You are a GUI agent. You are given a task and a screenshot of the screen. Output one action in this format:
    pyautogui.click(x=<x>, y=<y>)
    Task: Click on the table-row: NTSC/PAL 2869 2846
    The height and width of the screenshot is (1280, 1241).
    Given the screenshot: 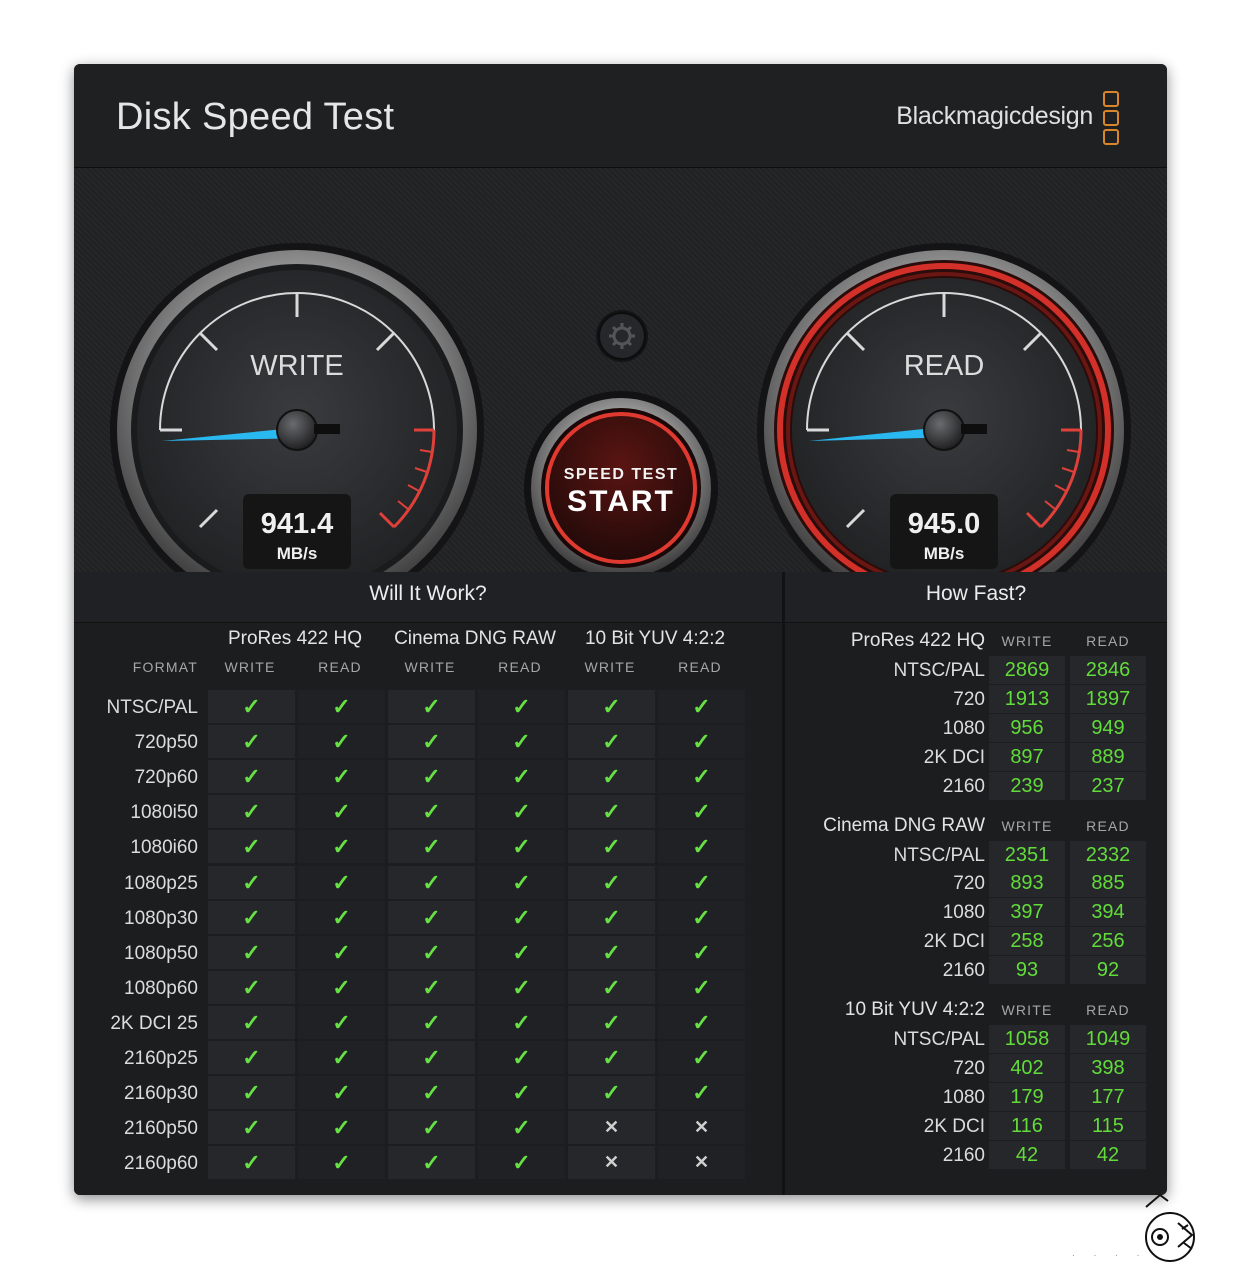 What is the action you would take?
    pyautogui.click(x=976, y=670)
    